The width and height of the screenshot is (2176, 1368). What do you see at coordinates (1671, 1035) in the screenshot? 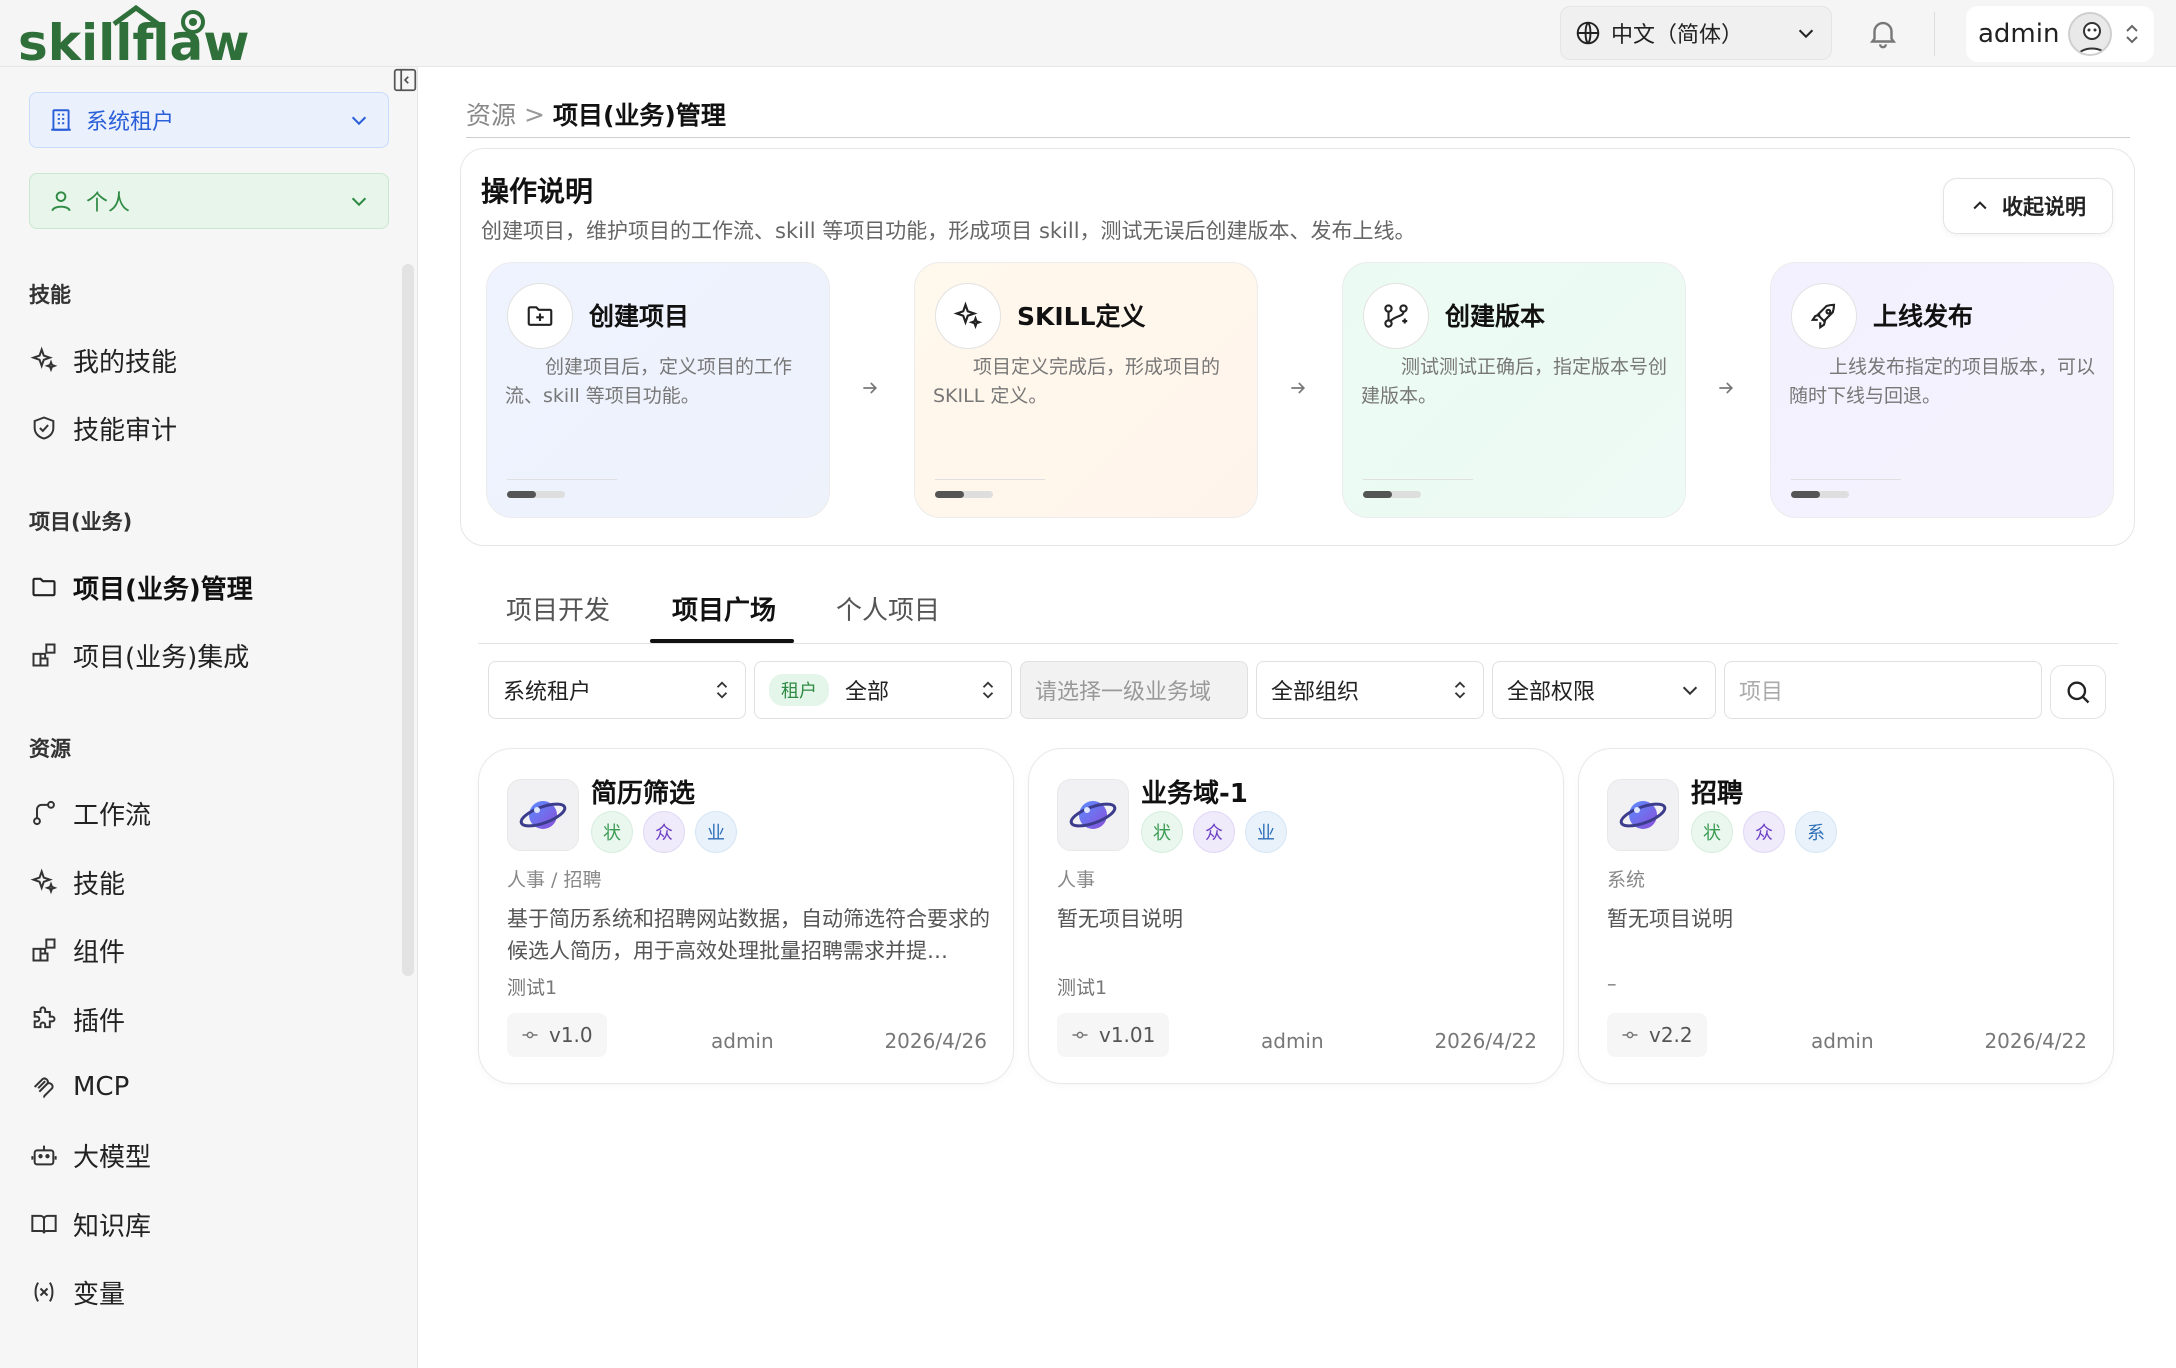
I see `project-version: v2.2` at bounding box center [1671, 1035].